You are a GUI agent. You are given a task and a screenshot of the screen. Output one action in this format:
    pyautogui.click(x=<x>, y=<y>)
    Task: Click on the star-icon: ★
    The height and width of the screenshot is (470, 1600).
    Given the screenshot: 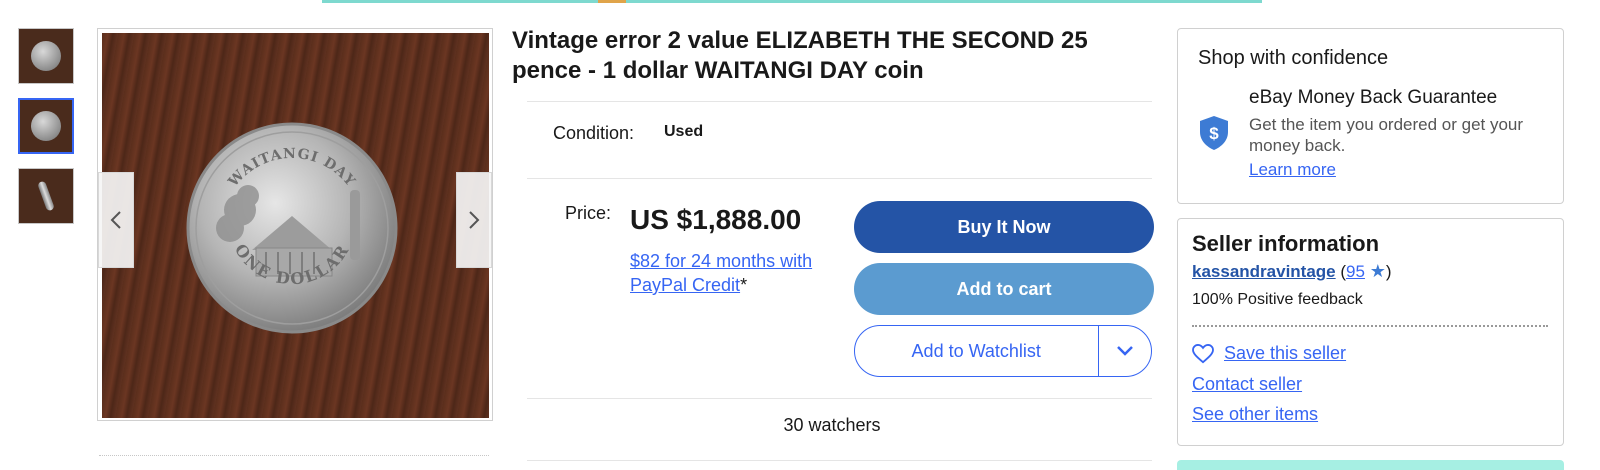 What is the action you would take?
    pyautogui.click(x=1377, y=271)
    